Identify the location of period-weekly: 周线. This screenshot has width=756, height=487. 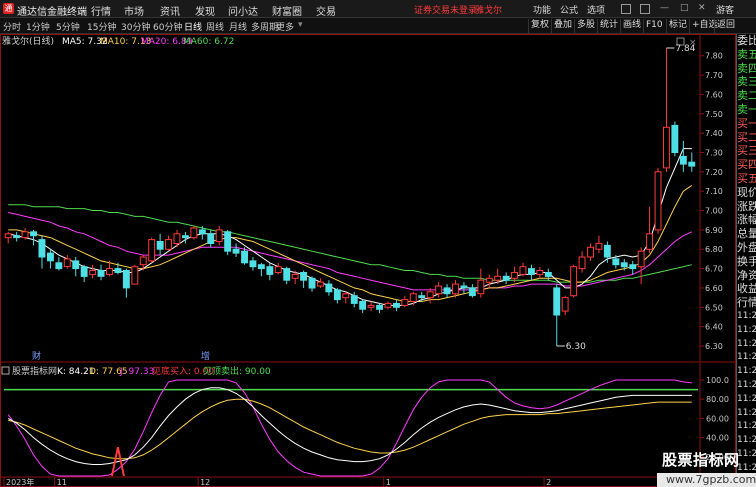
(215, 26).